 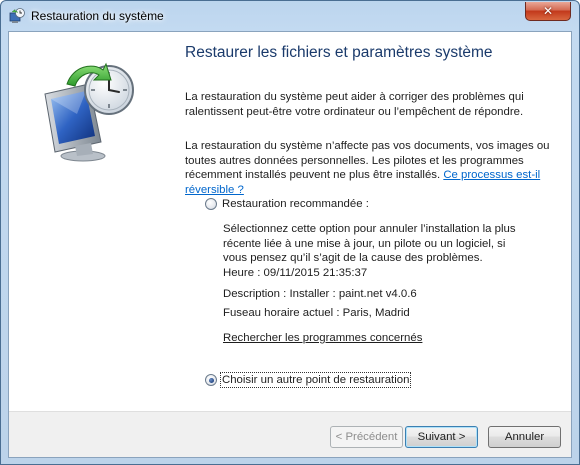 I want to click on choose-other-restore-label: Choisir un autre point de restauration, so click(x=315, y=380).